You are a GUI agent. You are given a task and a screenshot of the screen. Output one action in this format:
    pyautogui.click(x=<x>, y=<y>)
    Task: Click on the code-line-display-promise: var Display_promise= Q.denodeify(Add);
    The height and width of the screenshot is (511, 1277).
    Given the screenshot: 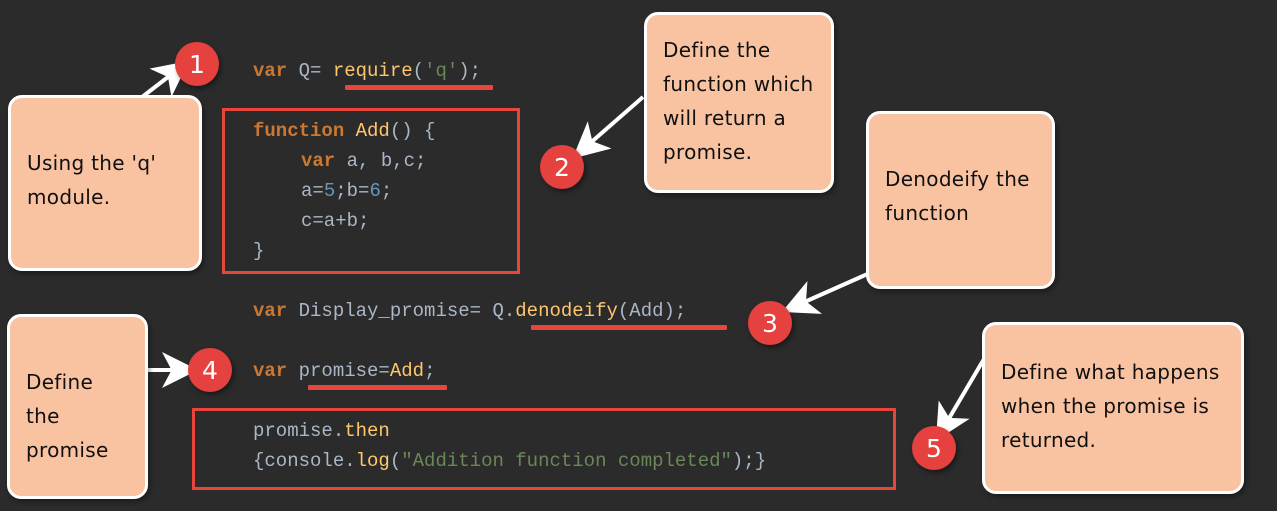 What is the action you would take?
    pyautogui.click(x=469, y=311)
    